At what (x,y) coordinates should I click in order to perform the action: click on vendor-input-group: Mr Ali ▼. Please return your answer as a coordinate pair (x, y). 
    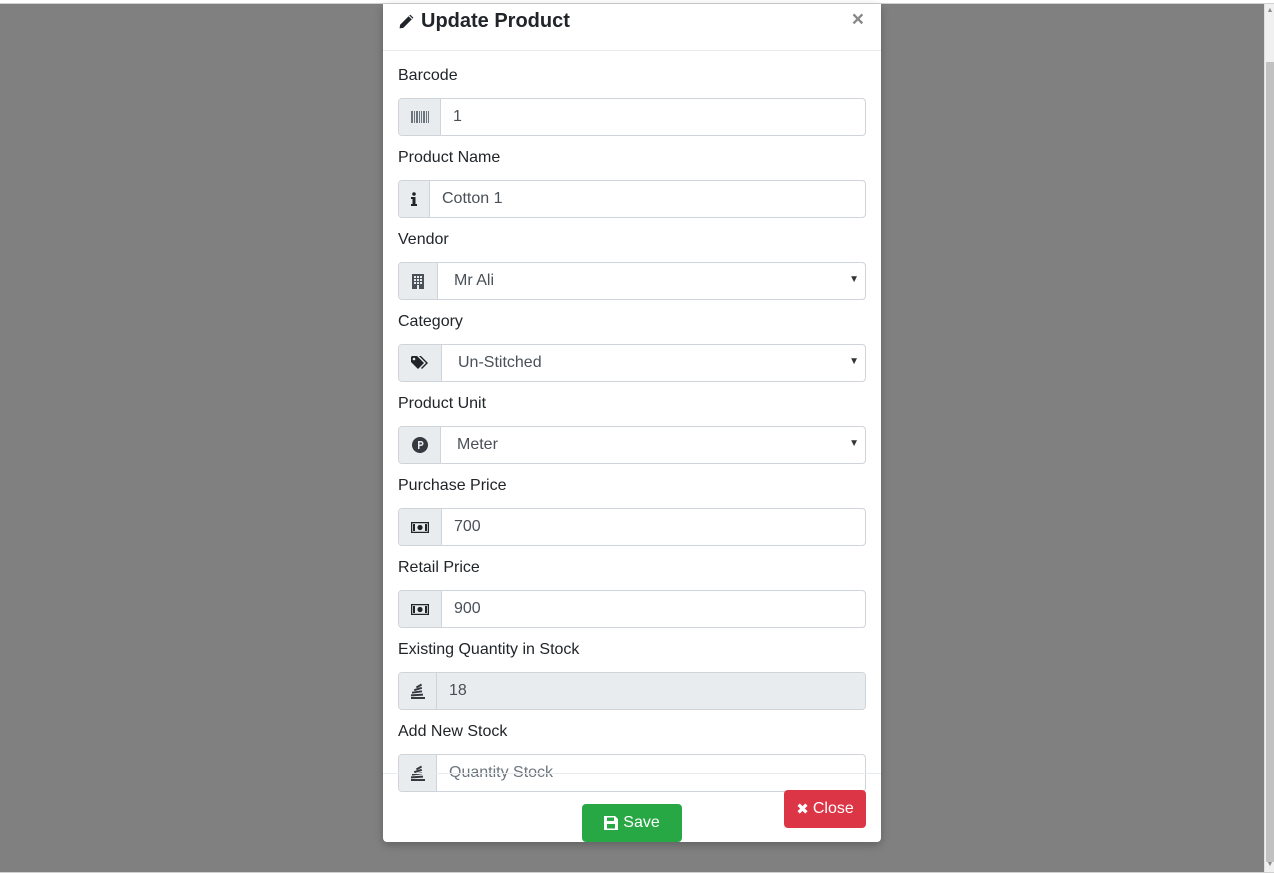
    Looking at the image, I should click on (632, 281).